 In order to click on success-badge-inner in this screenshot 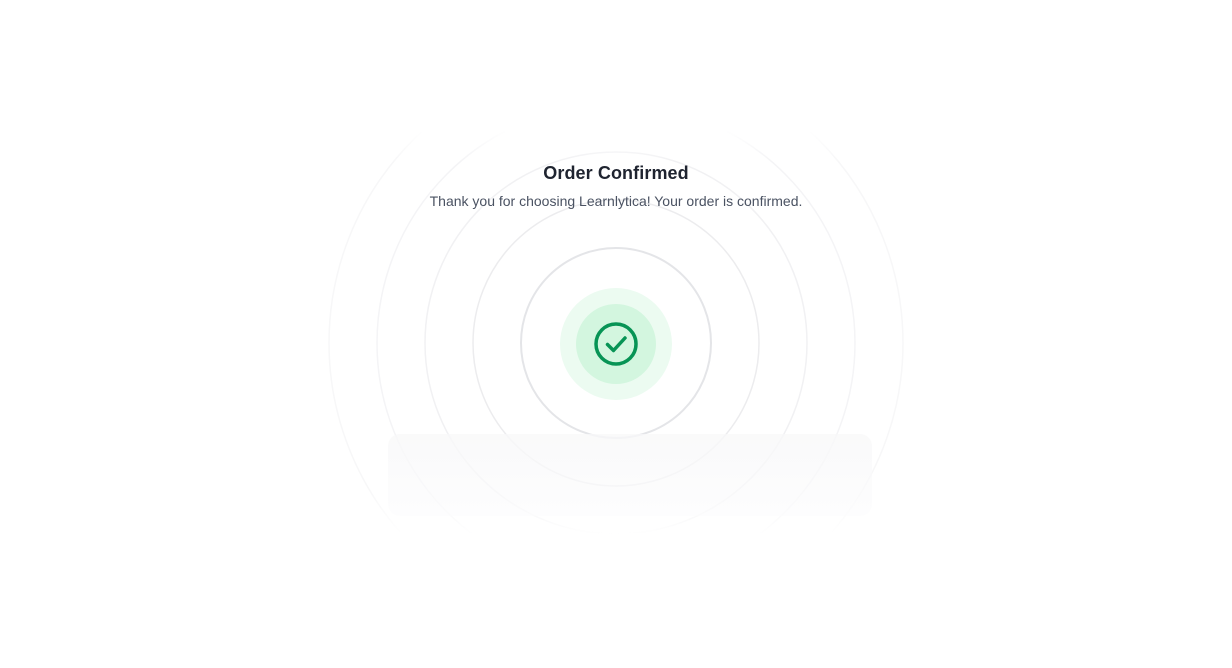, I will do `click(616, 344)`.